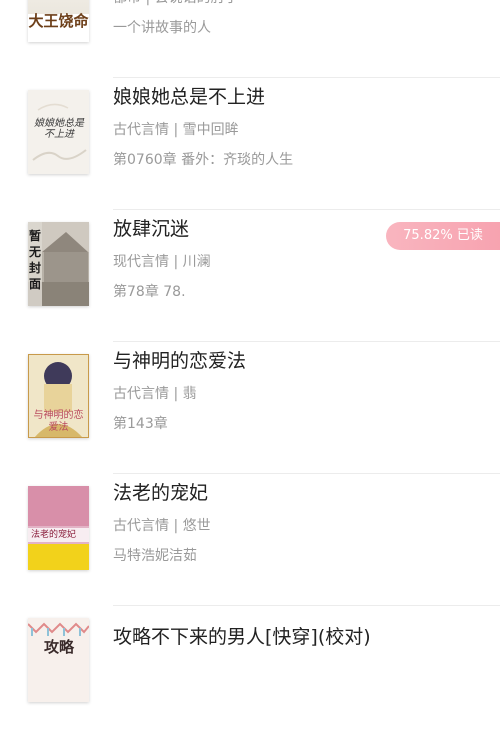  Describe the element at coordinates (155, 394) in the screenshot. I see `book-meta: 古代言情 | 翡` at that location.